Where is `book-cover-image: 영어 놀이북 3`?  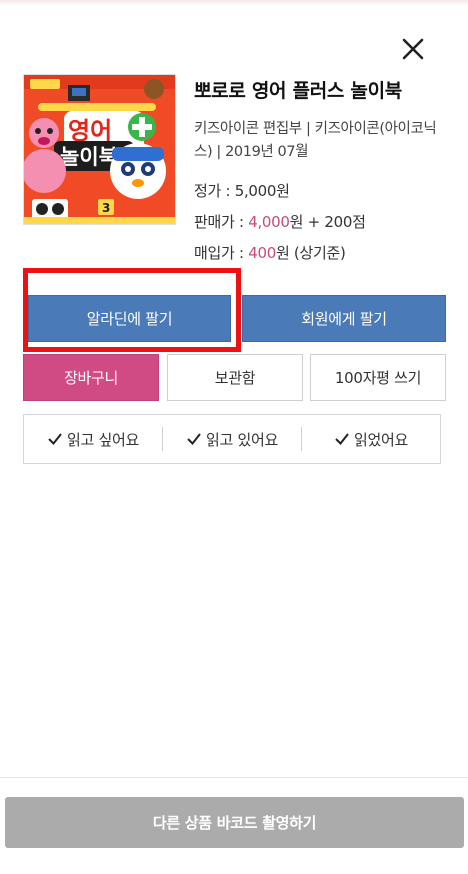 book-cover-image: 영어 놀이북 3 is located at coordinates (99, 149).